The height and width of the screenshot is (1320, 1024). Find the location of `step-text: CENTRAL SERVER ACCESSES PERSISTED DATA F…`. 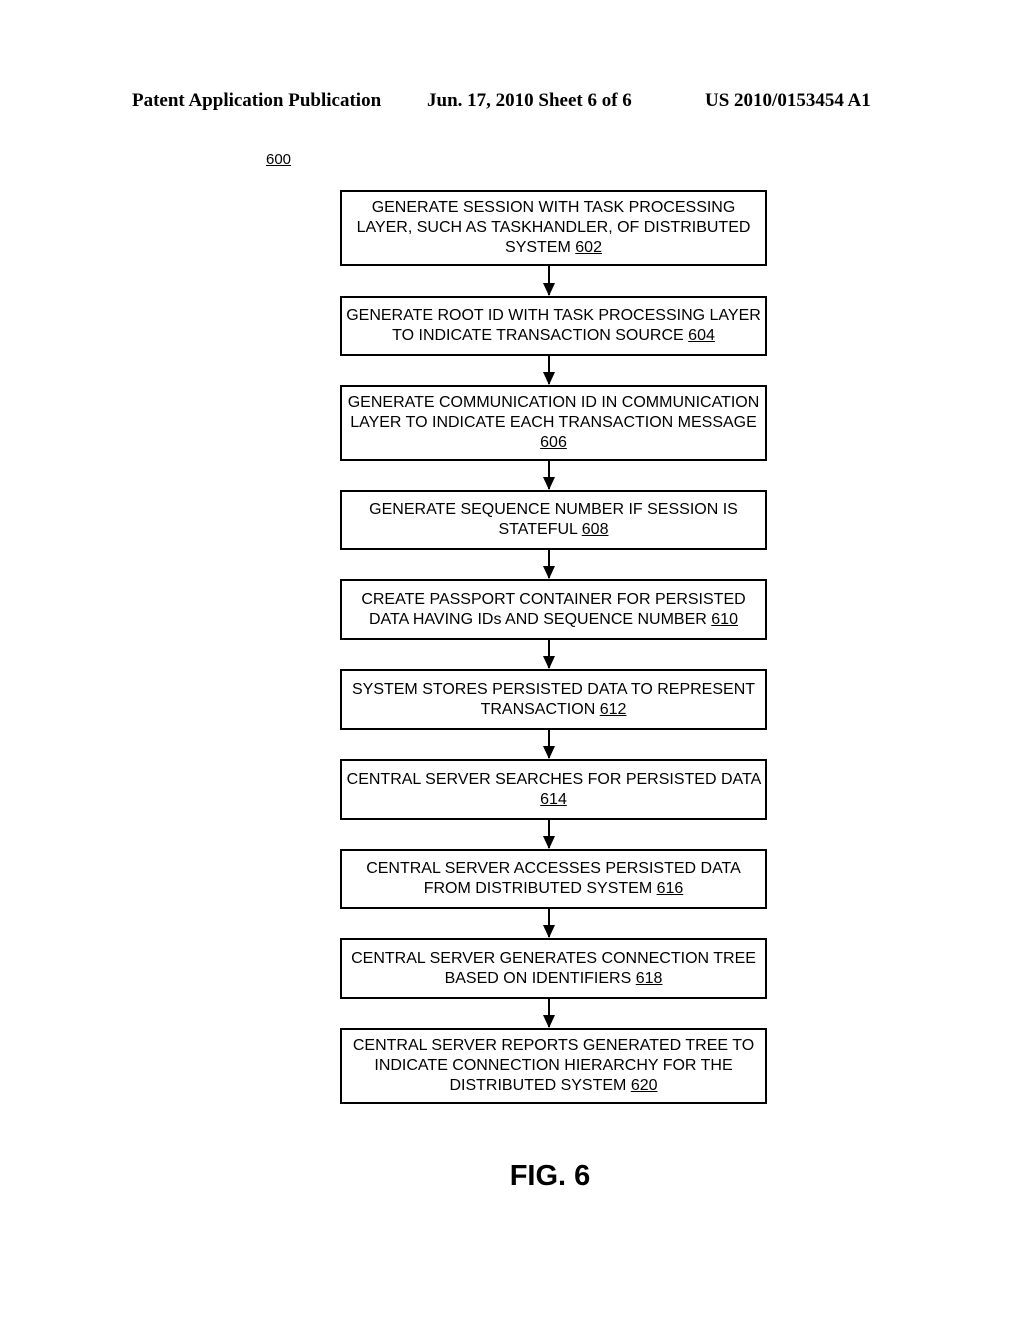

step-text: CENTRAL SERVER ACCESSES PERSISTED DATA F… is located at coordinates (553, 878).